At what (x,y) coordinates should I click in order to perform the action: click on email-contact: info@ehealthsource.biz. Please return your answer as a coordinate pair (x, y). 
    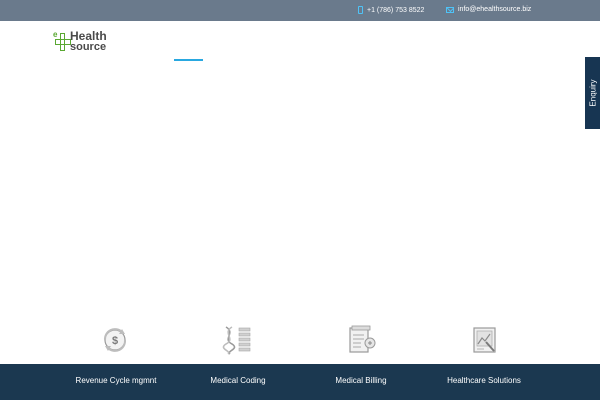
    Looking at the image, I should click on (488, 9).